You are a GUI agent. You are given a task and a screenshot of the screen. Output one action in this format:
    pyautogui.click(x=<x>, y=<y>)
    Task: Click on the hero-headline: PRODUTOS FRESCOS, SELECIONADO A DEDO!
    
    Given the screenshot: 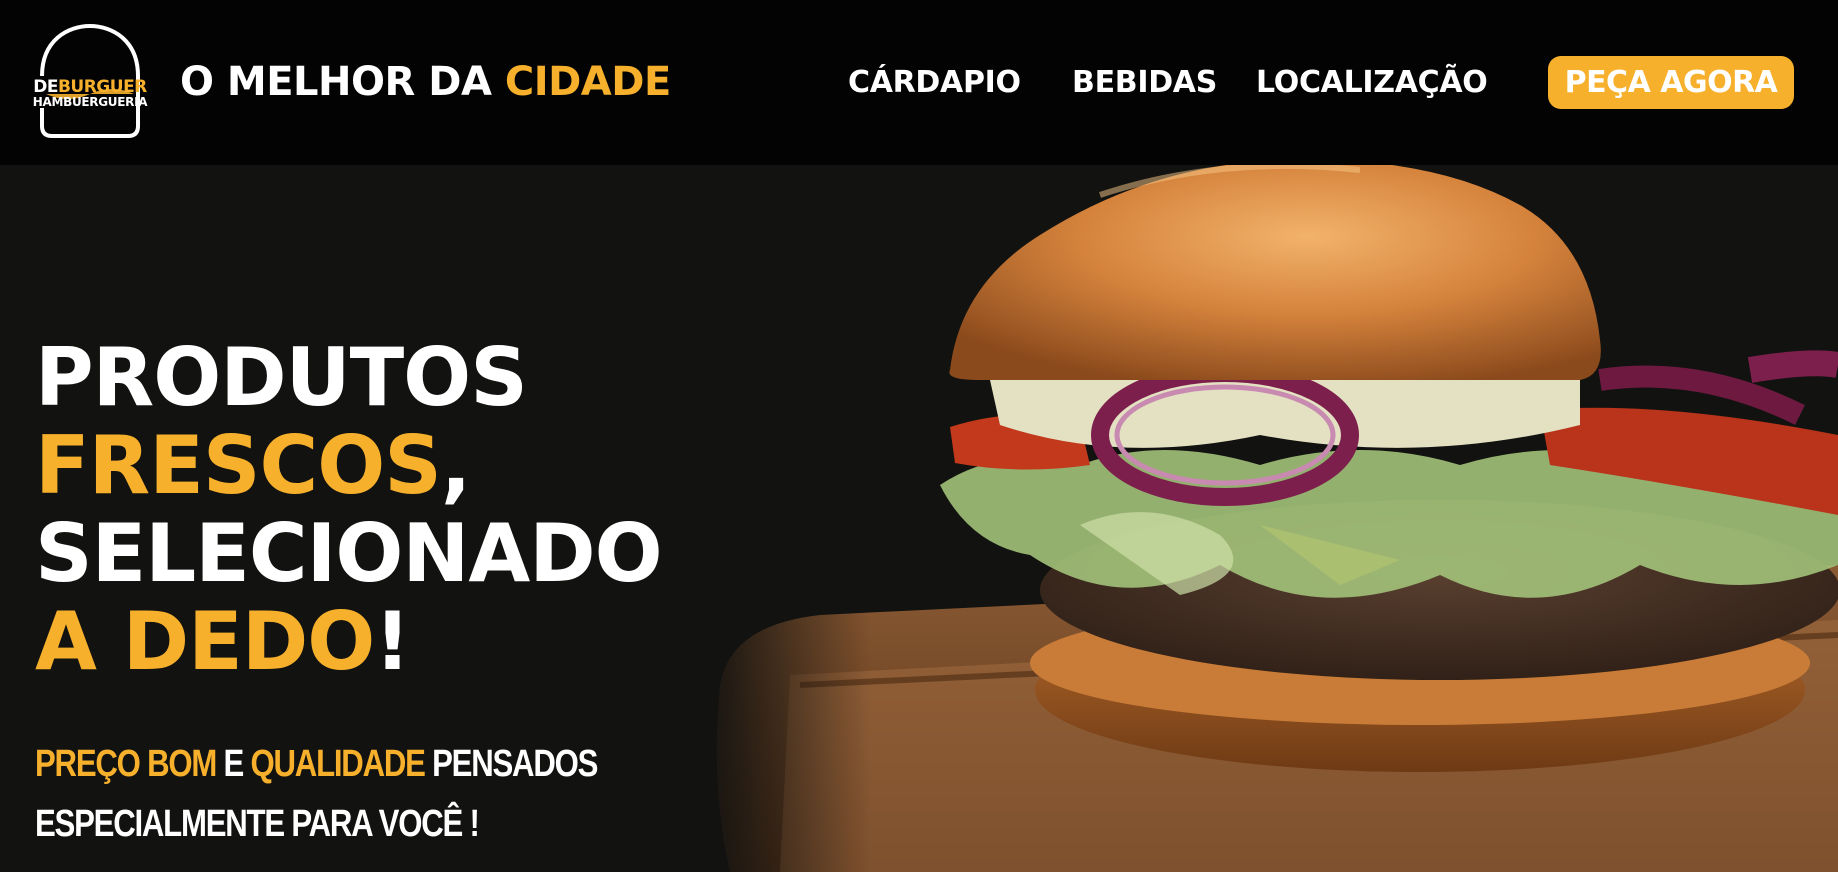 What is the action you would take?
    pyautogui.click(x=349, y=508)
    